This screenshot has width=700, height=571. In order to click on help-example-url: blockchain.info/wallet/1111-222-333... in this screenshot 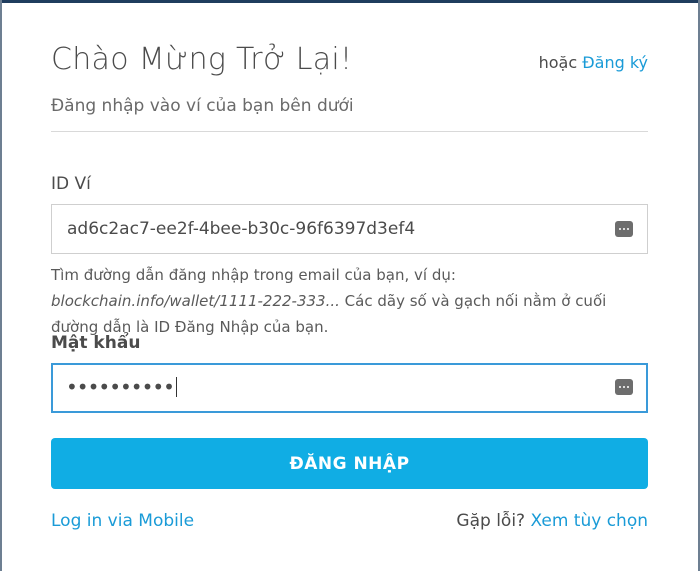, I will do `click(195, 301)`.